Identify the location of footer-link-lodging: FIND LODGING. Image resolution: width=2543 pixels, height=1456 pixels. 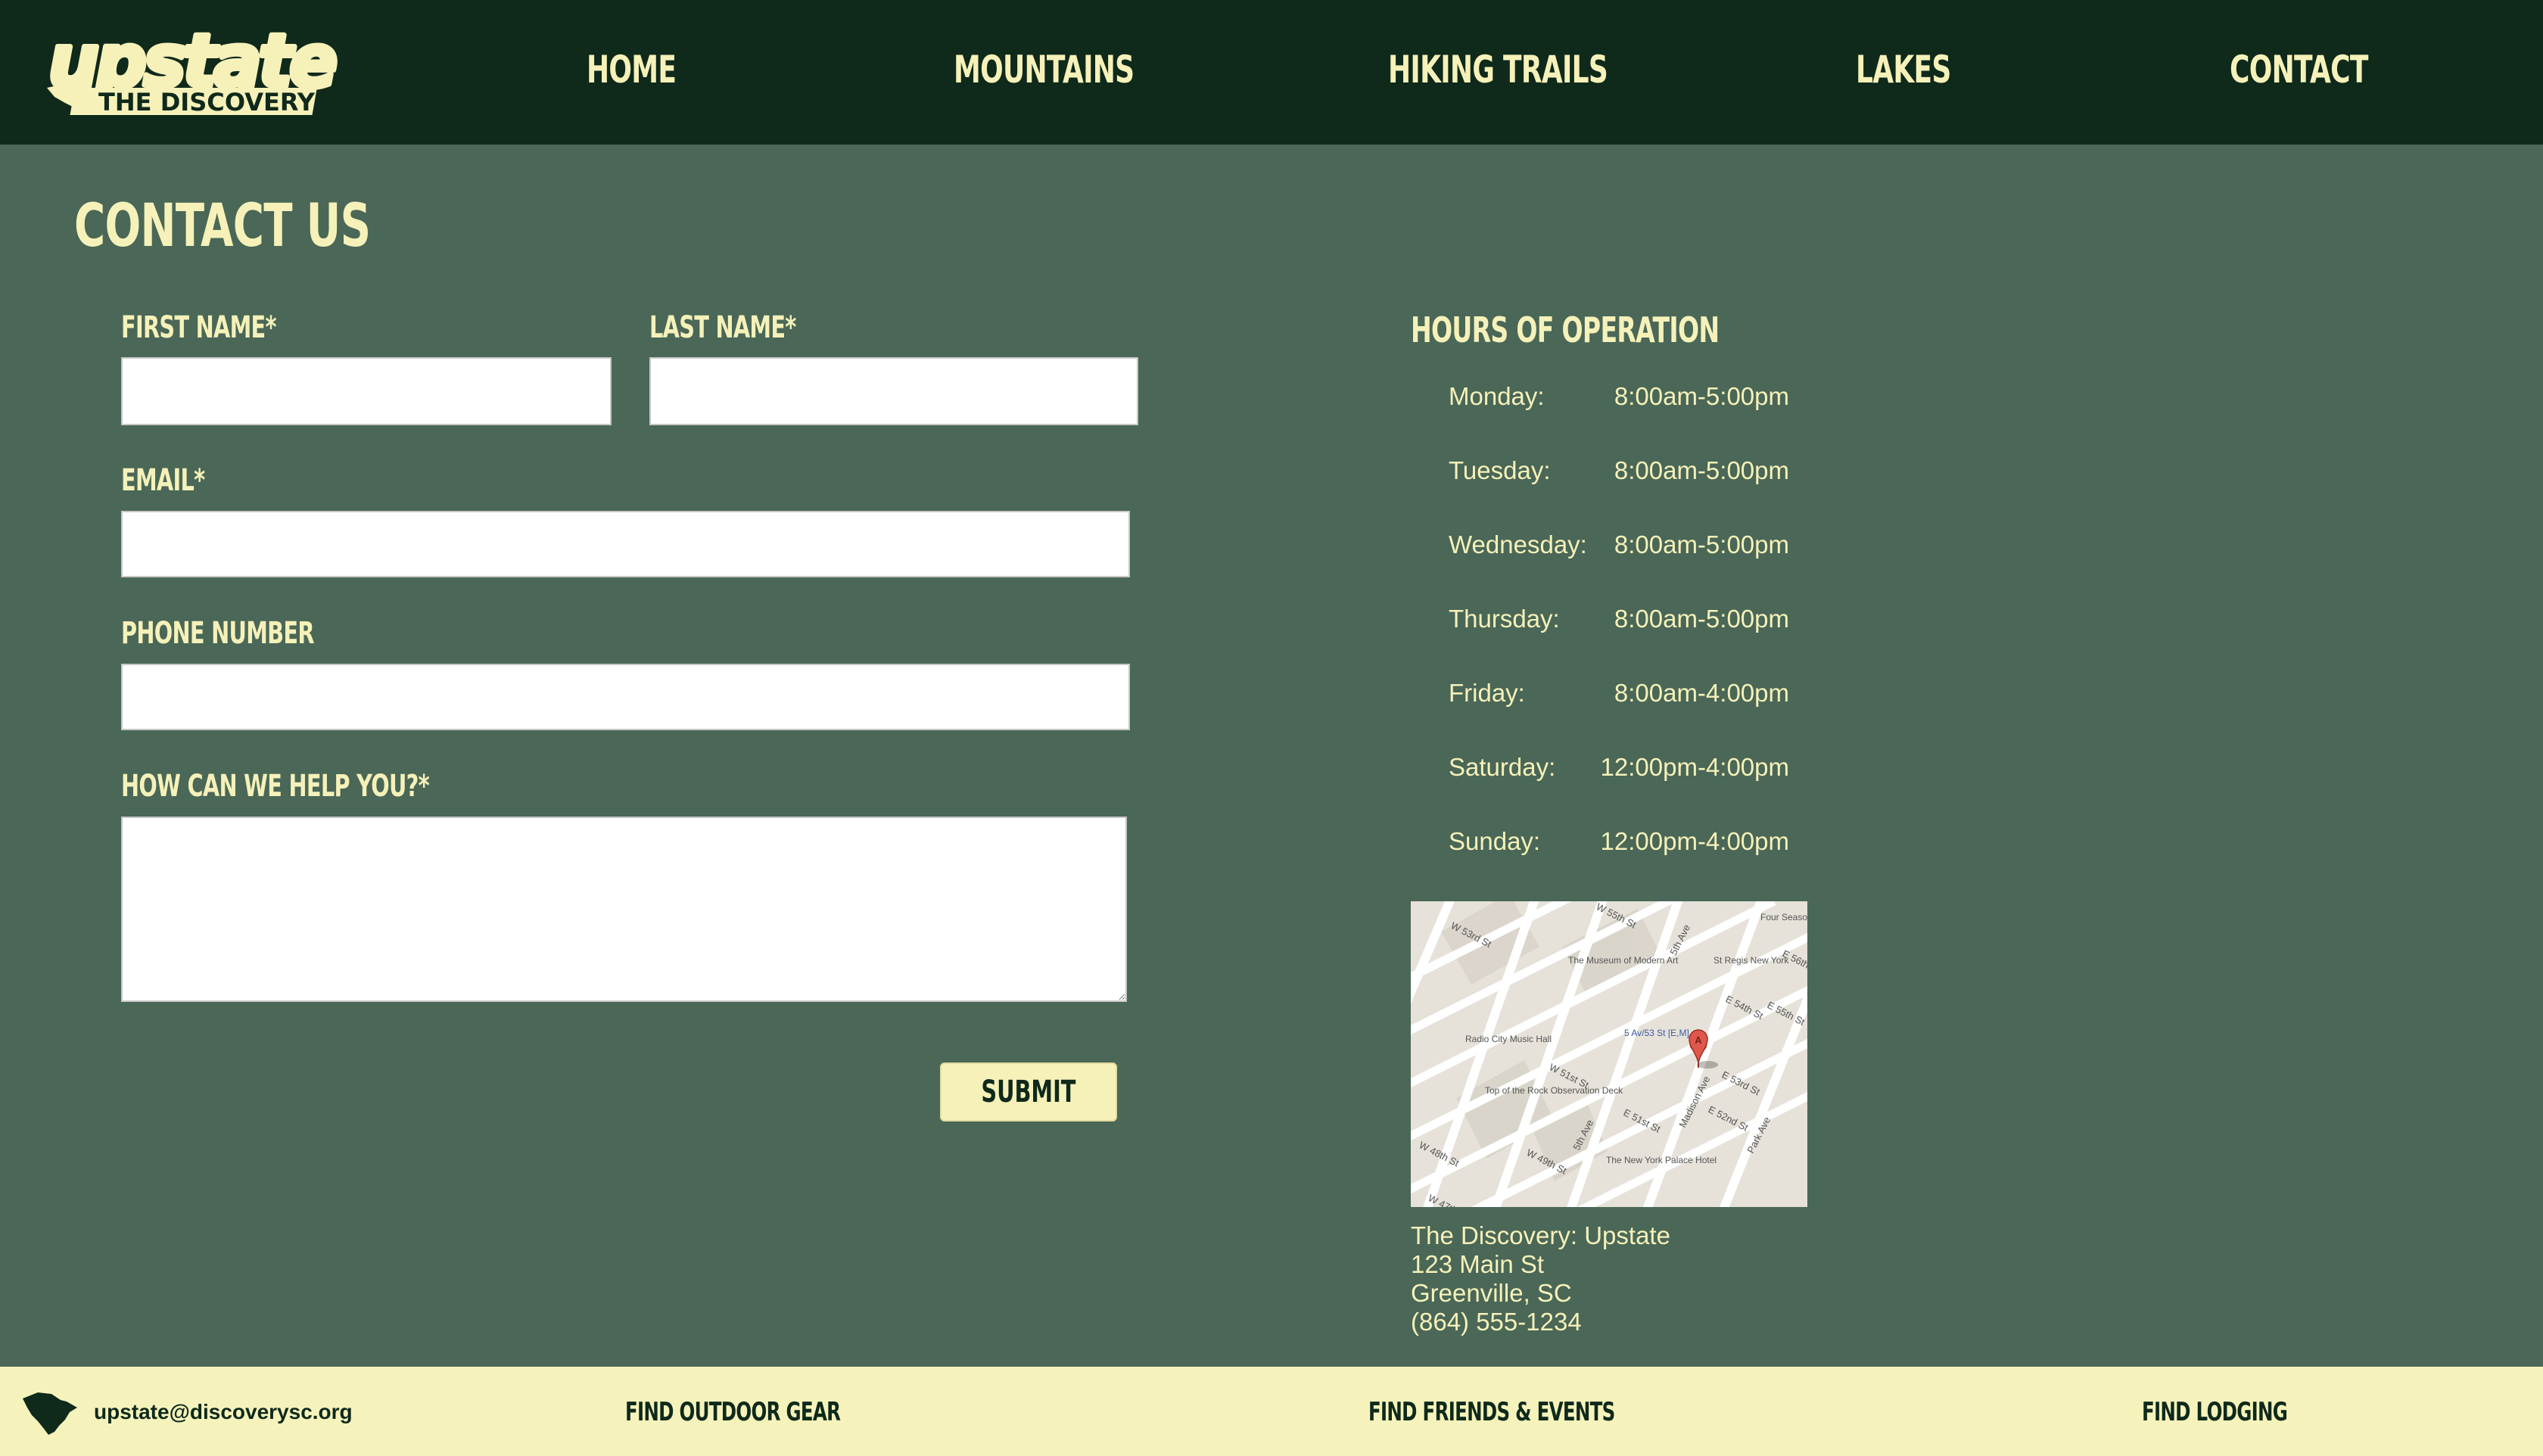
(2243, 1412).